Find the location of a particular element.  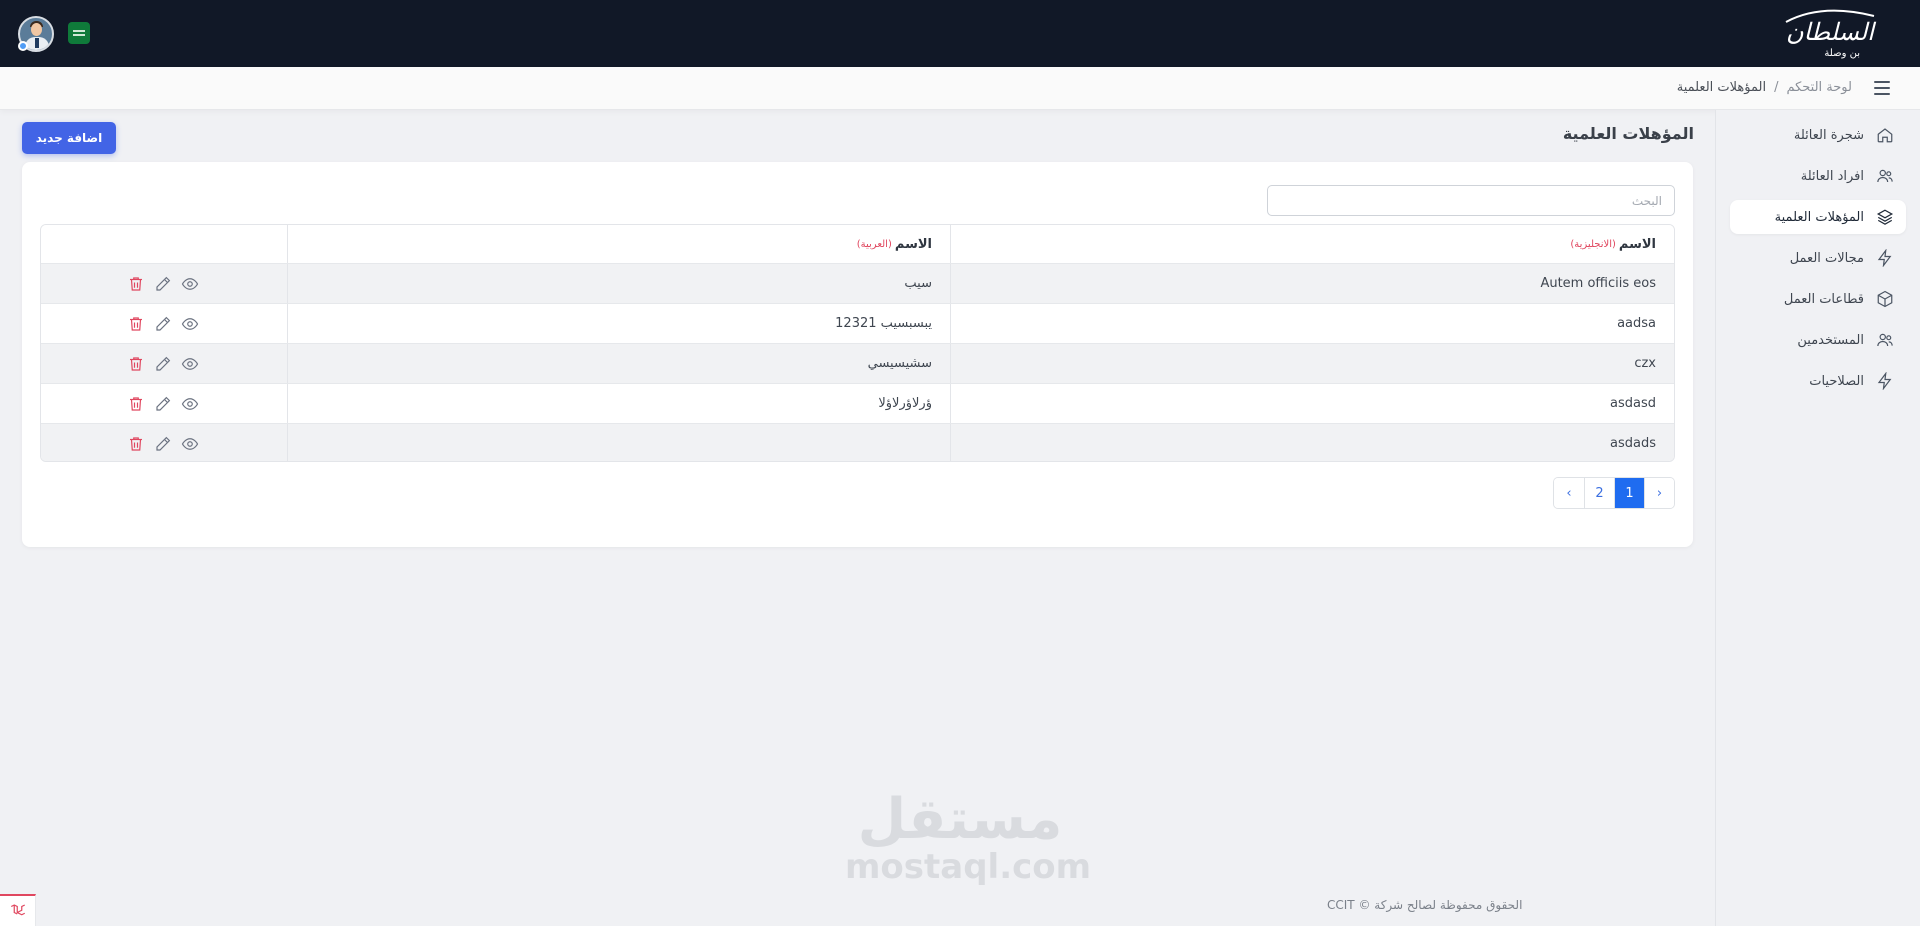

watermark-arabic: مستقل is located at coordinates (960, 819).